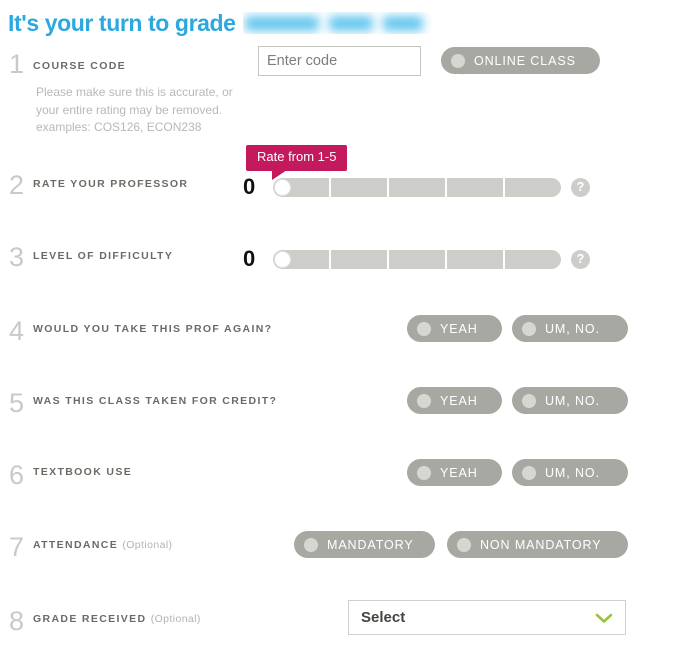  Describe the element at coordinates (297, 162) in the screenshot. I see `rate-tooltip: Rate from 1-5` at that location.